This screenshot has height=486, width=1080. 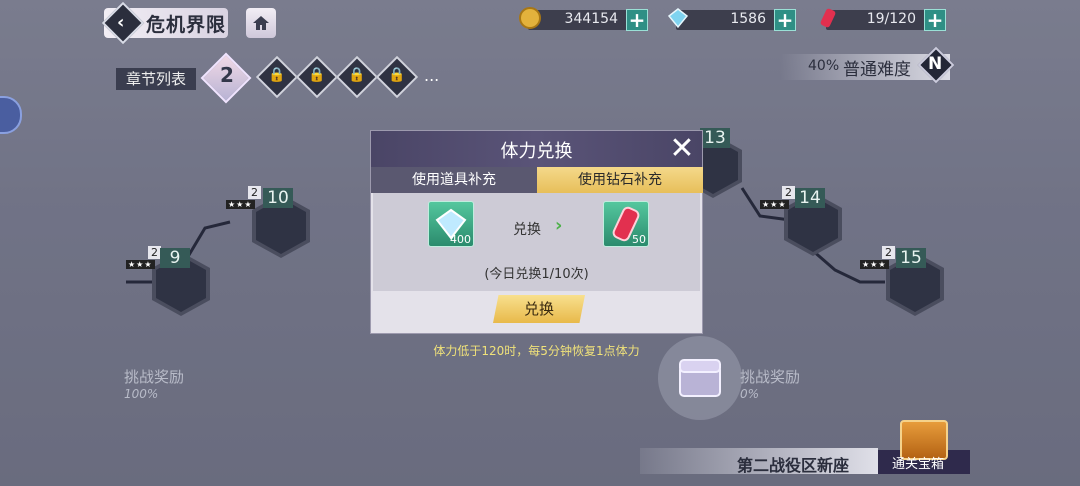 What do you see at coordinates (536, 242) in the screenshot?
I see `dialog-body: 400 兑换 › 50 (今日兑换1/10次)` at bounding box center [536, 242].